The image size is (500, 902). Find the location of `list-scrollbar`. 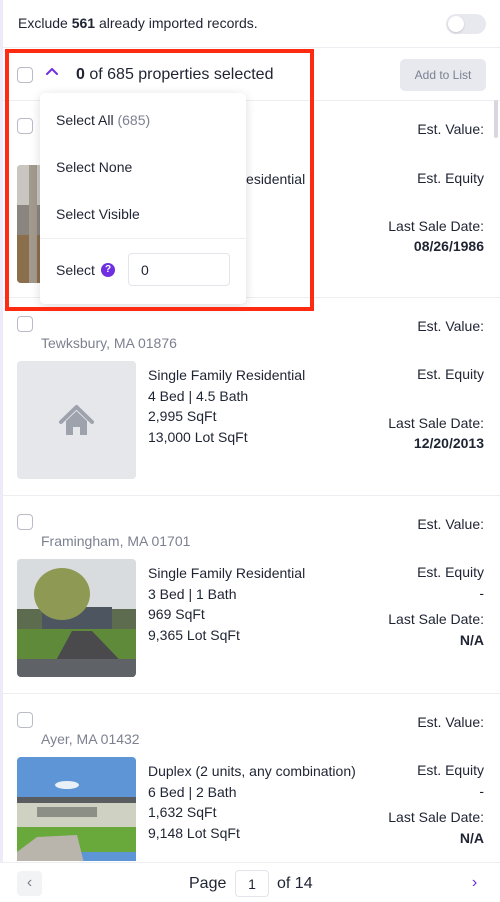

list-scrollbar is located at coordinates (496, 119).